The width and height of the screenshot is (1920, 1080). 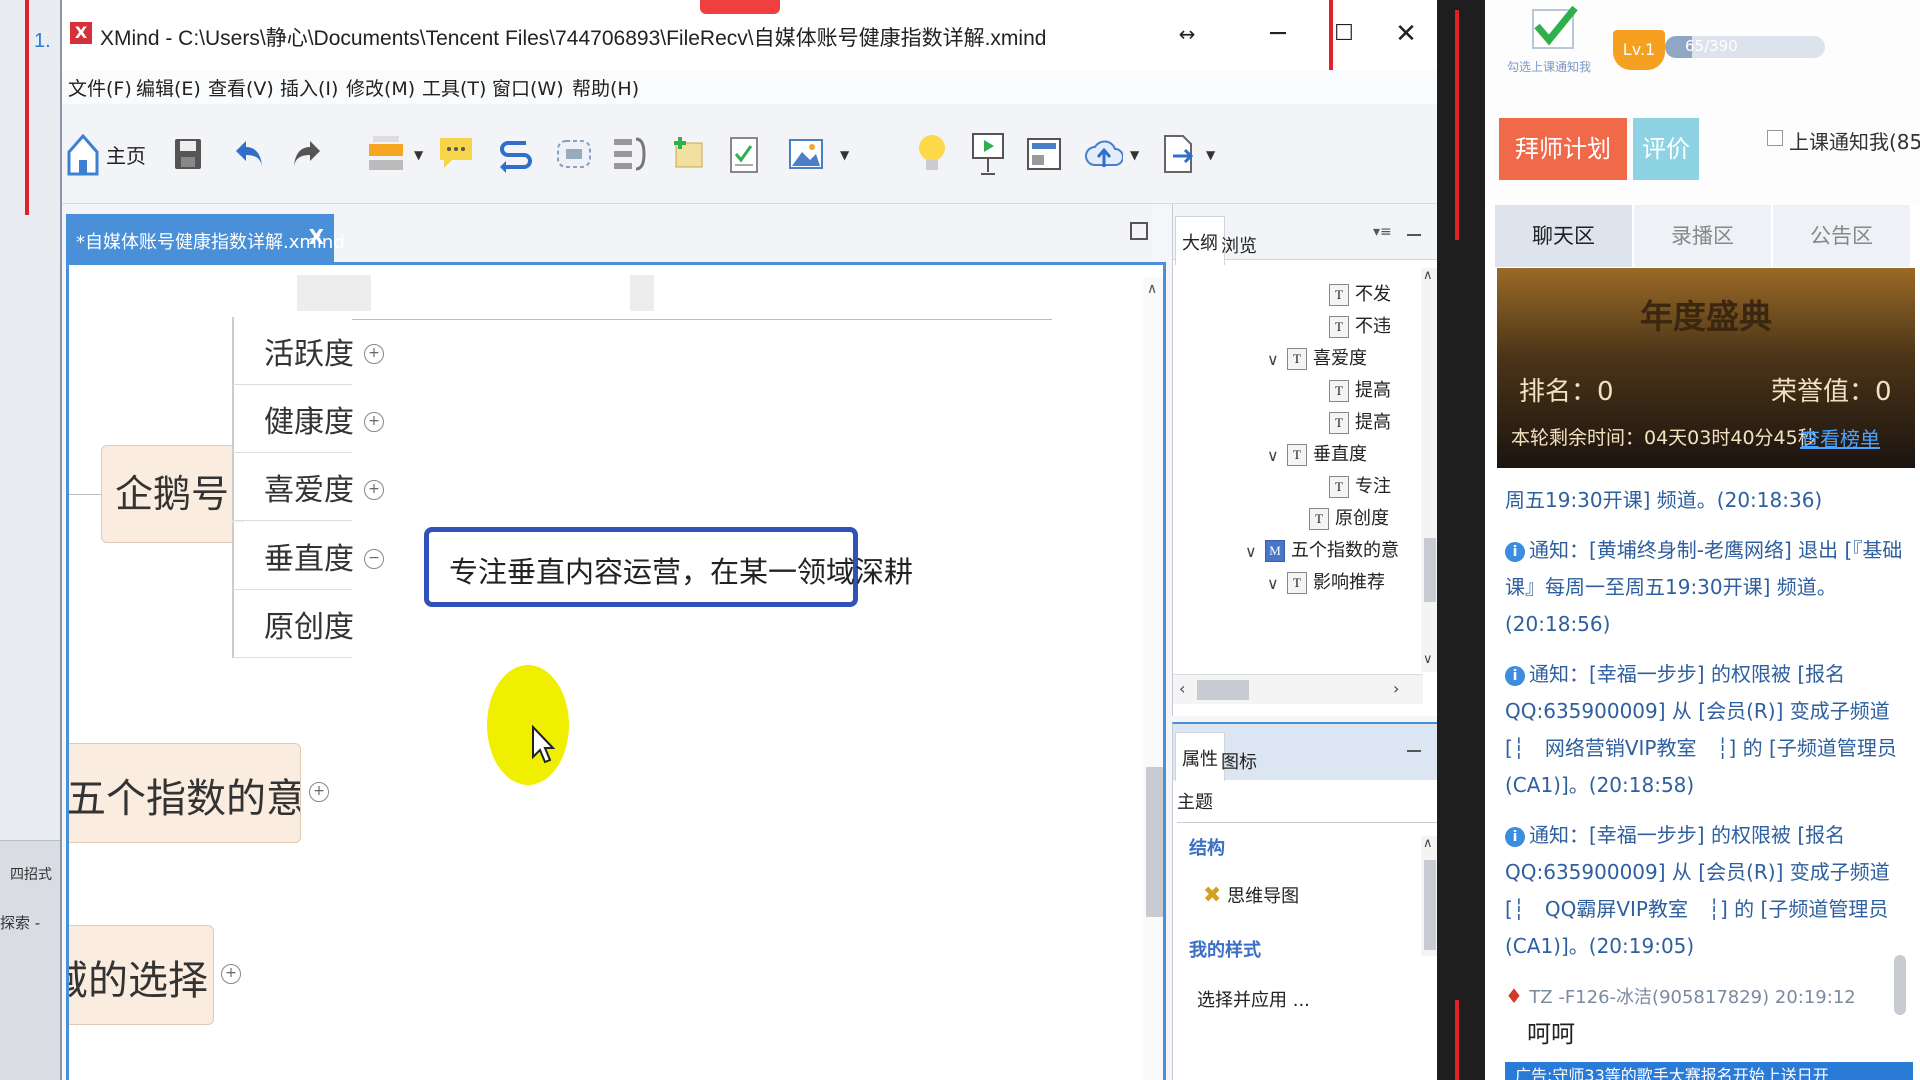 I want to click on resize-arrows-icon: ↔, so click(x=1187, y=34).